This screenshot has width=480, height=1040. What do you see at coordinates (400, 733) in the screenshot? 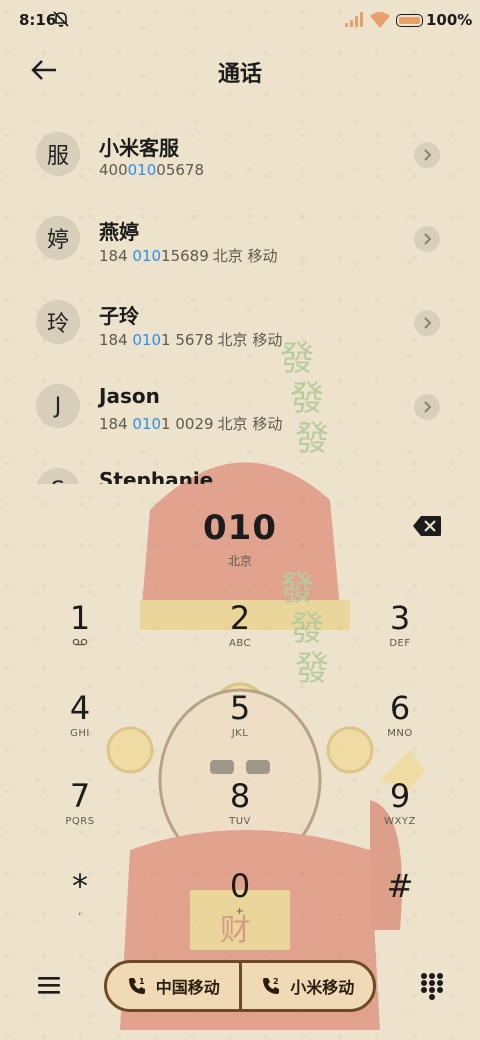
I see `key-letters: MNO` at bounding box center [400, 733].